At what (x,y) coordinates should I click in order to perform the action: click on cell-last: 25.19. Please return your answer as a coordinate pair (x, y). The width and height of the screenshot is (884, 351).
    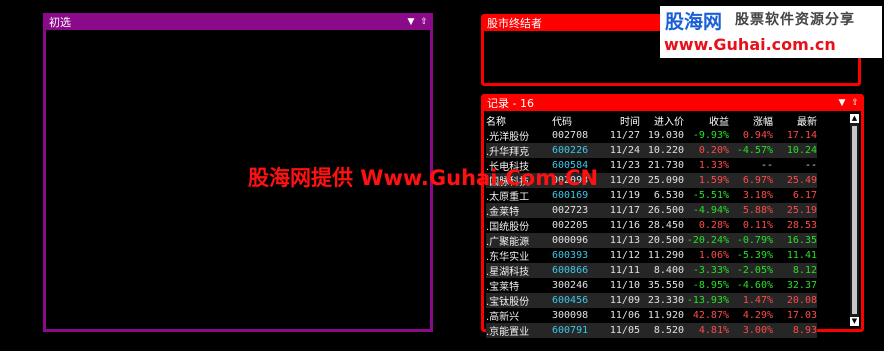
    Looking at the image, I should click on (795, 210).